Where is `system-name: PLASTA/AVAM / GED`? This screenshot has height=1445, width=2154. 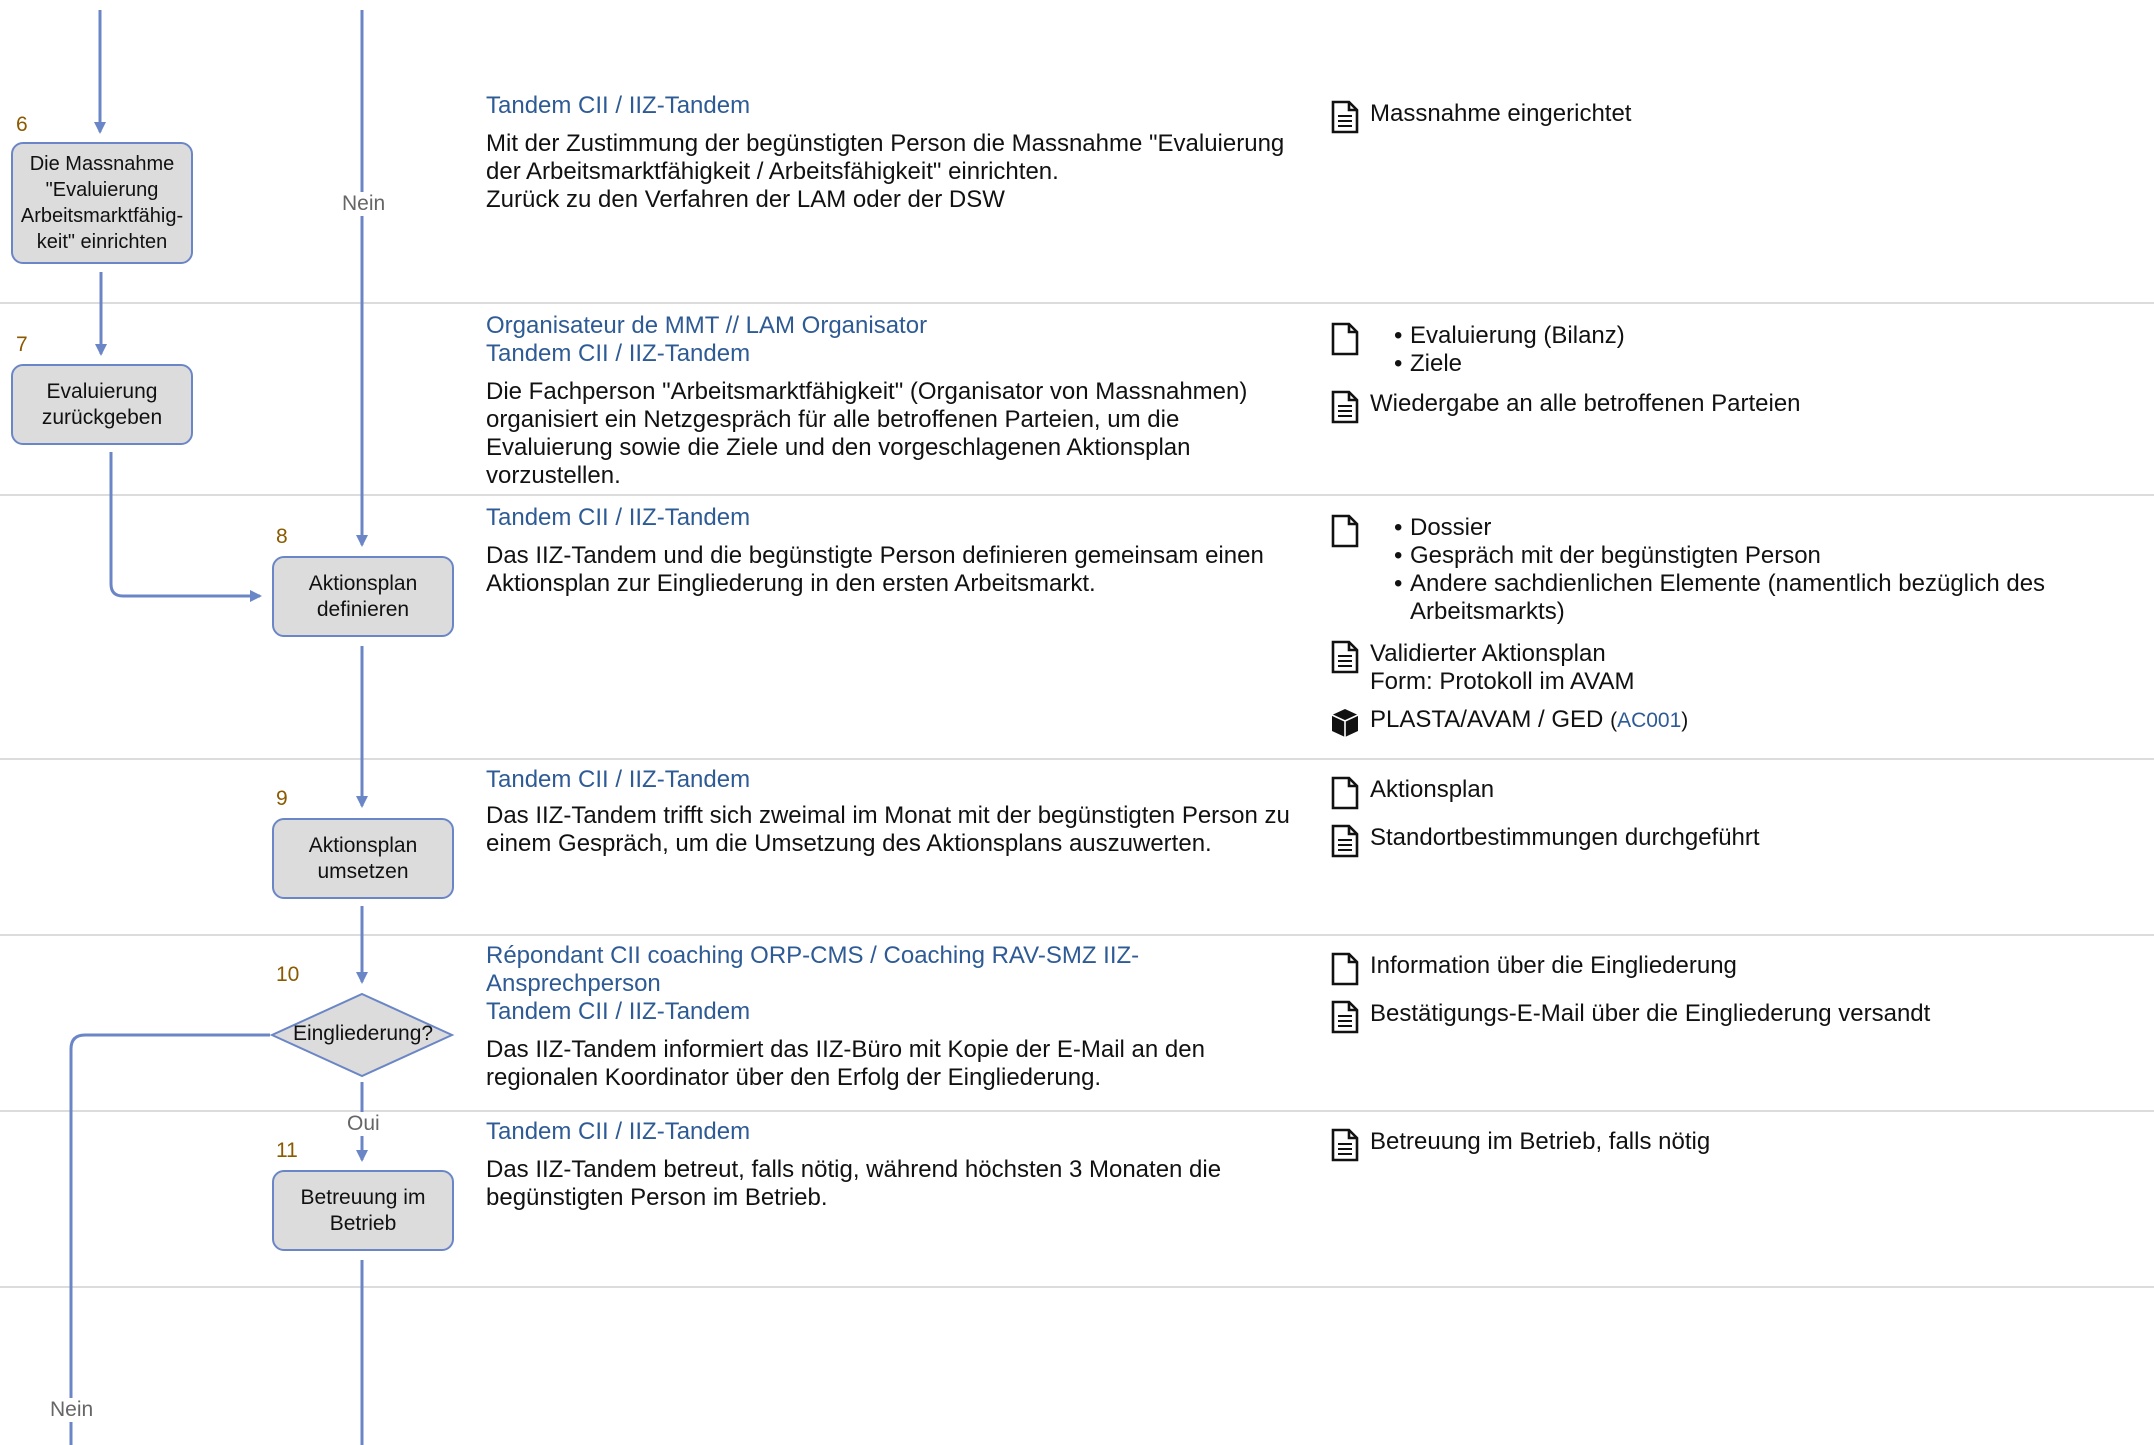 system-name: PLASTA/AVAM / GED is located at coordinates (1487, 719).